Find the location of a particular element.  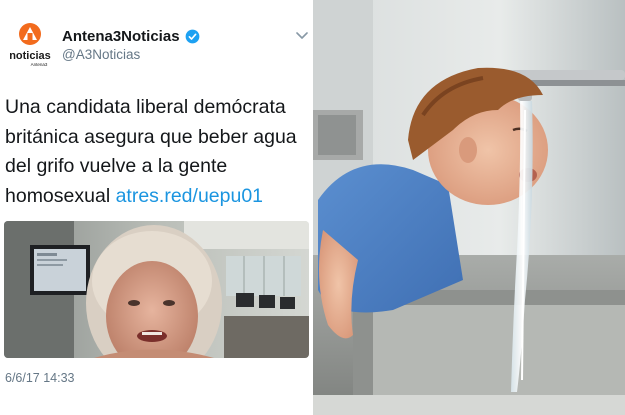

tweet-link: atres.red/uepu01 is located at coordinates (189, 196).